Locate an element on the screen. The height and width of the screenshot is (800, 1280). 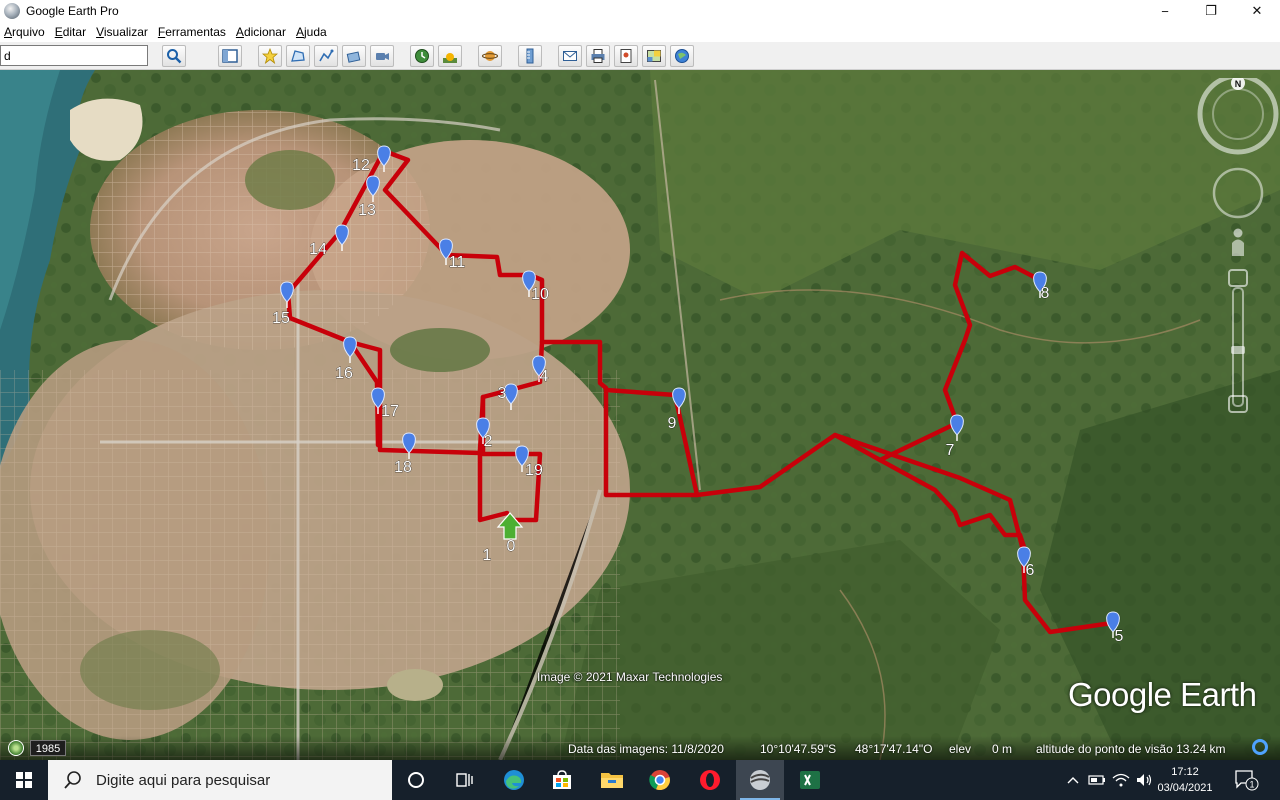
placemark-5: 5 is located at coordinates (1115, 628).